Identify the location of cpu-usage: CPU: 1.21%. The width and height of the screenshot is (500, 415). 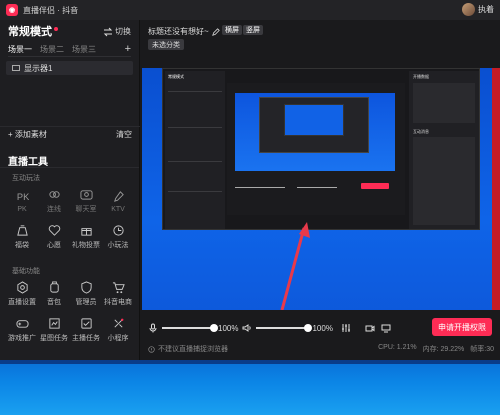
(397, 347).